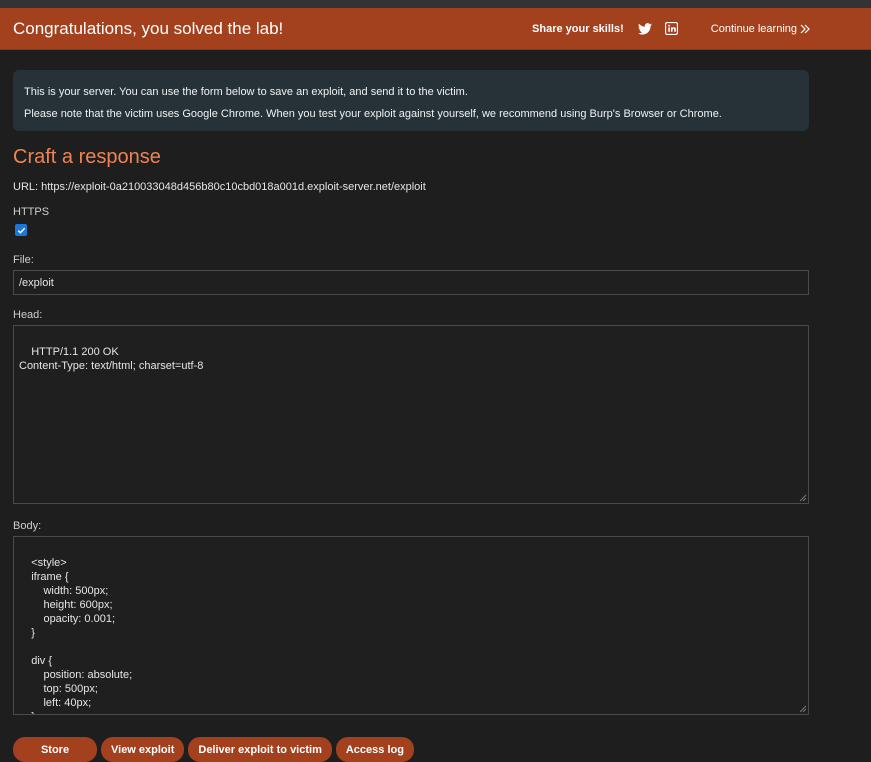 This screenshot has width=871, height=762. I want to click on https-label: HTTPS, so click(31, 212).